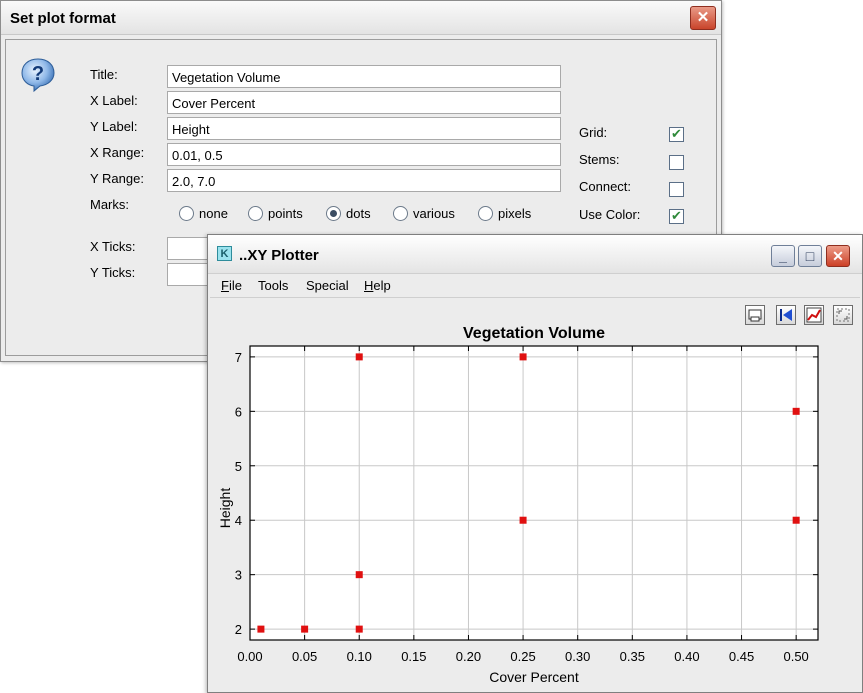 This screenshot has width=863, height=693. What do you see at coordinates (238, 411) in the screenshot?
I see `y-tick-label: 6` at bounding box center [238, 411].